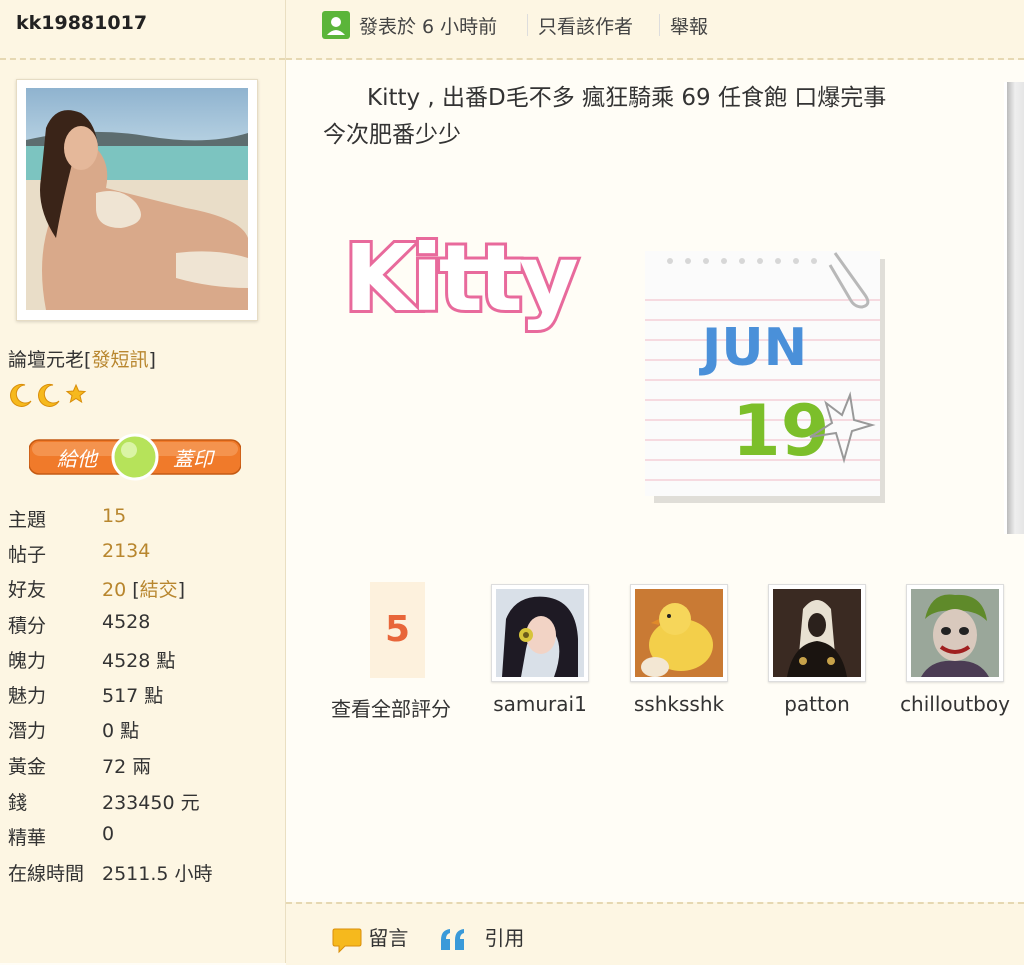  Describe the element at coordinates (954, 704) in the screenshot. I see `rater-name: chilloutboy` at that location.